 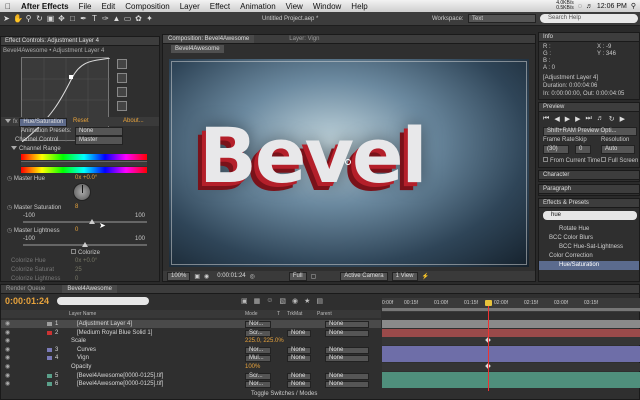 What do you see at coordinates (583, 149) in the screenshot?
I see `skip-select: 0` at bounding box center [583, 149].